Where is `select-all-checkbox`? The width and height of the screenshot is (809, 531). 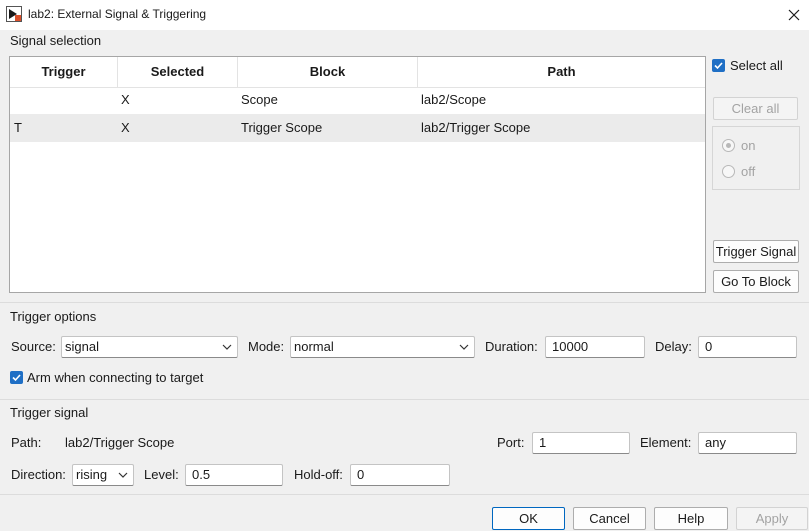
select-all-checkbox is located at coordinates (718, 65).